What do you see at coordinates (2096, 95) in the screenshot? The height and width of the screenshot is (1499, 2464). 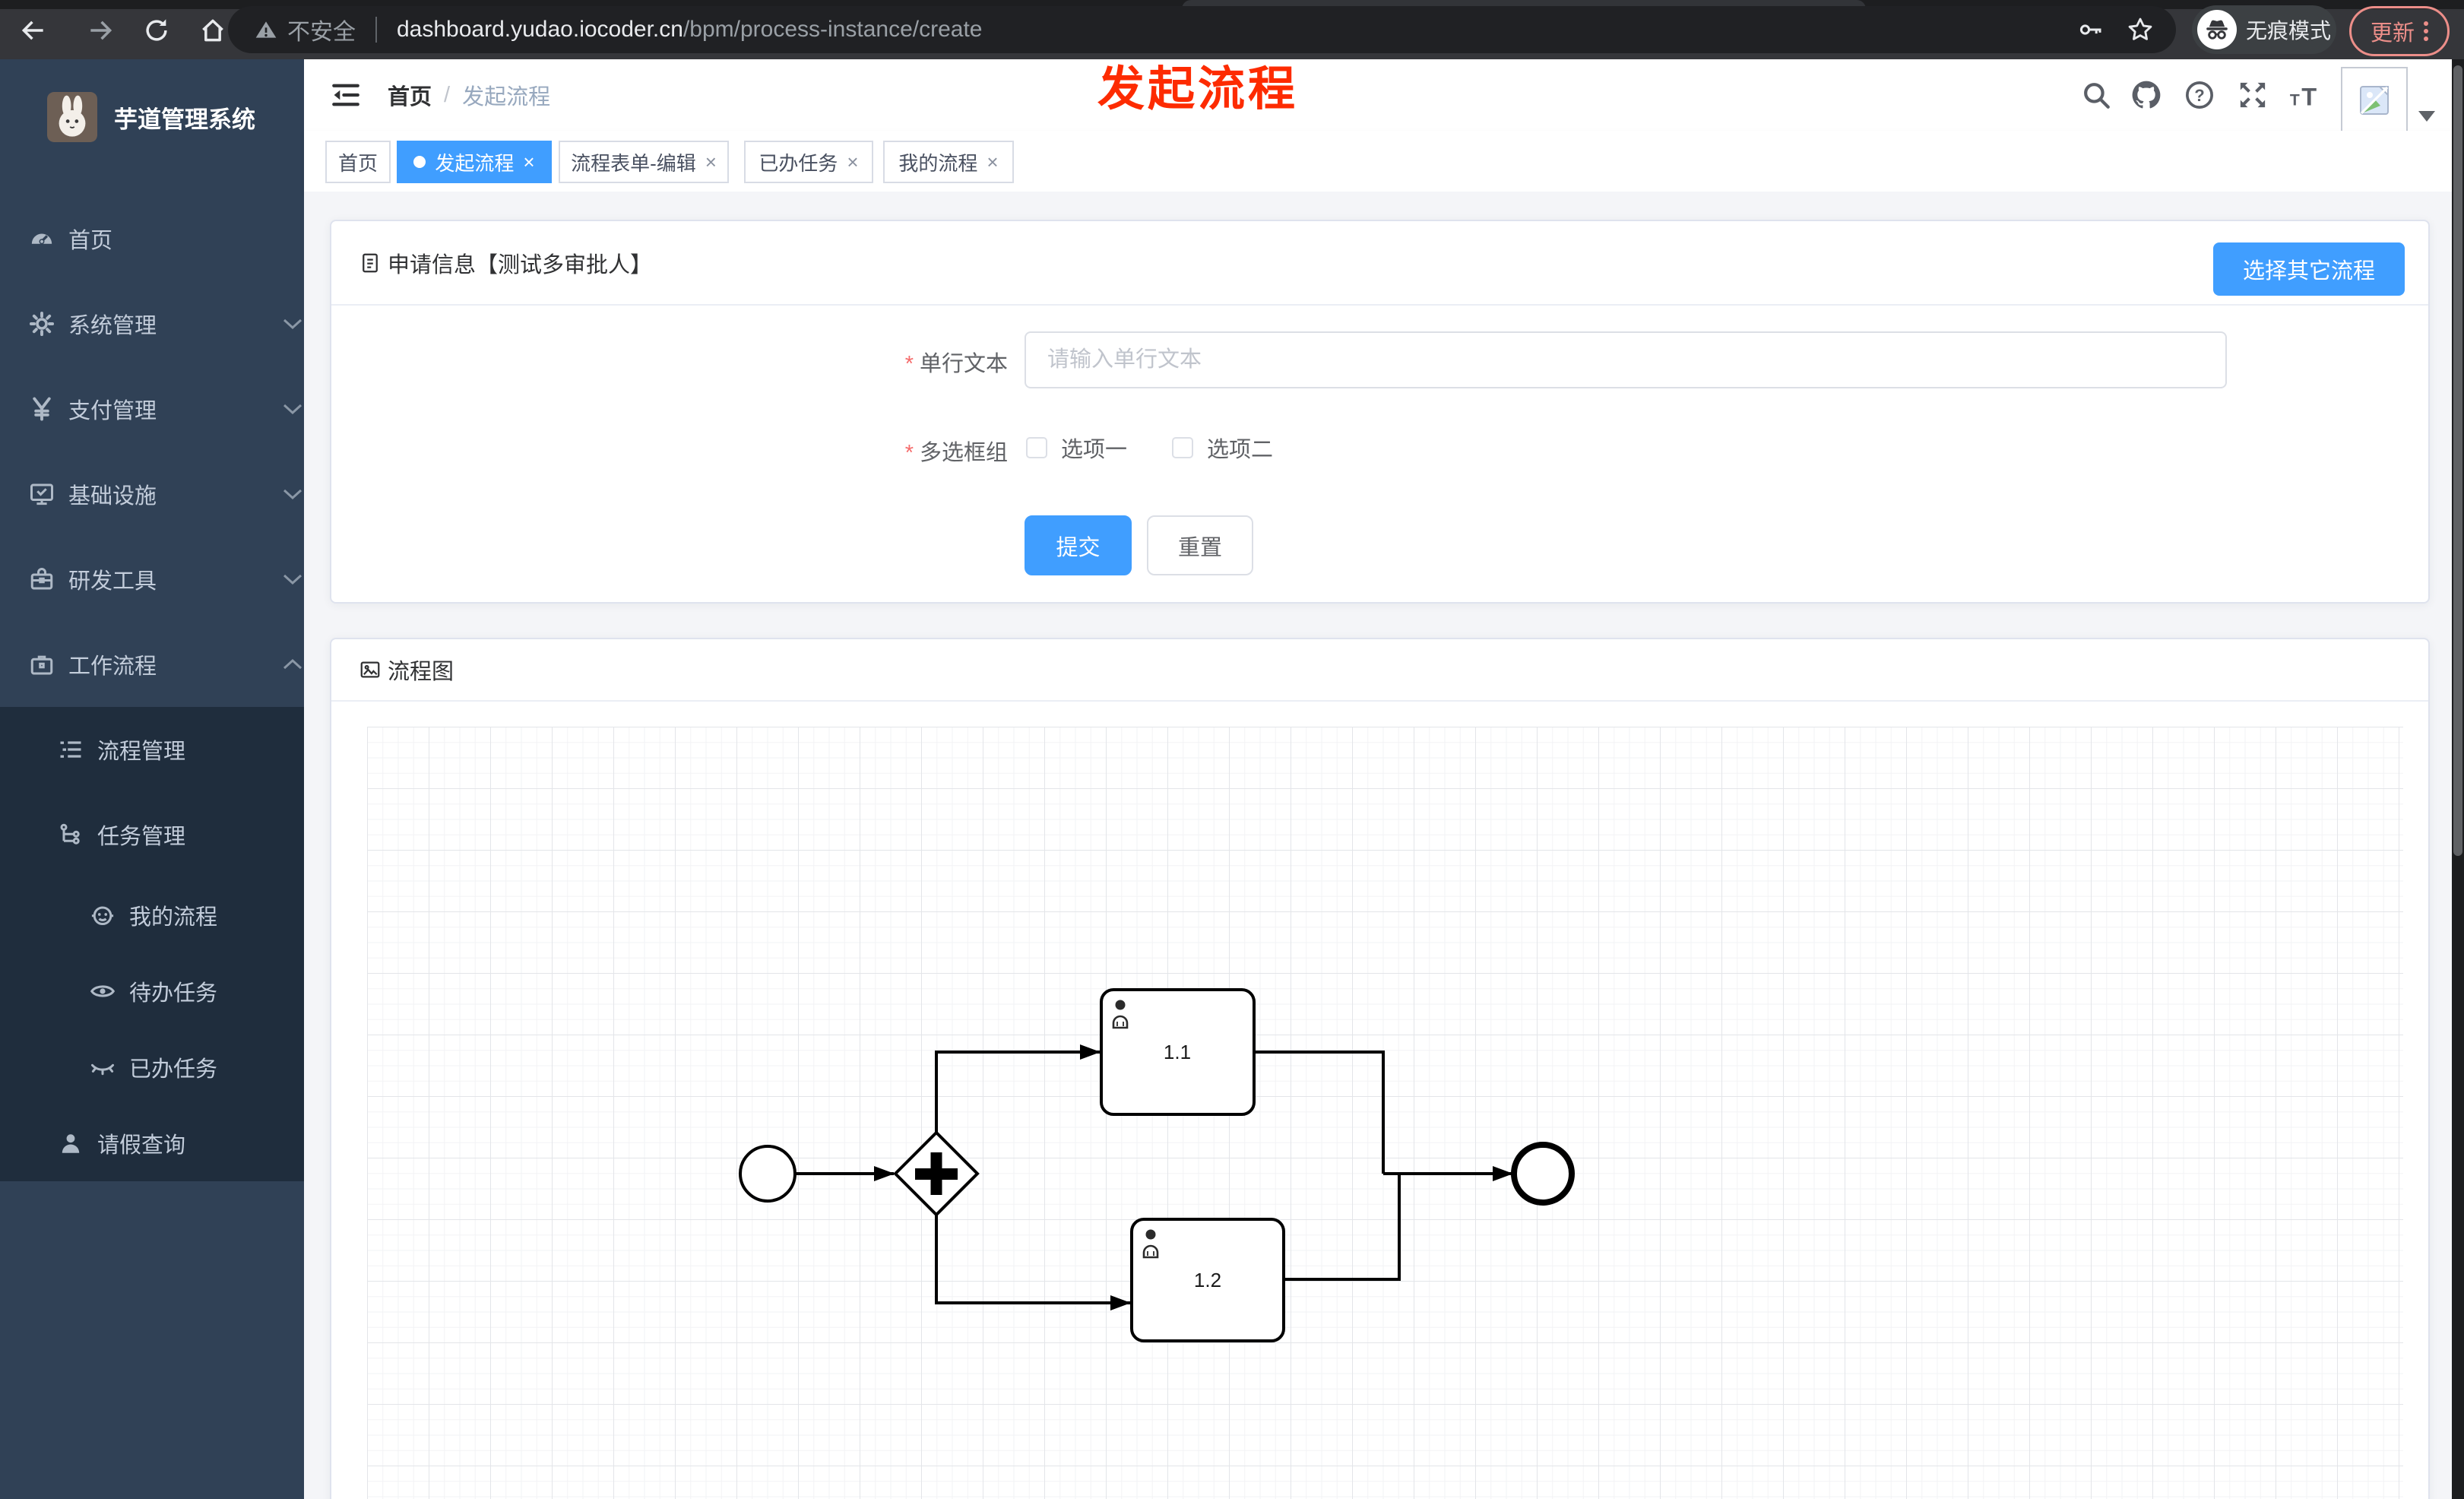 I see `search-icon` at bounding box center [2096, 95].